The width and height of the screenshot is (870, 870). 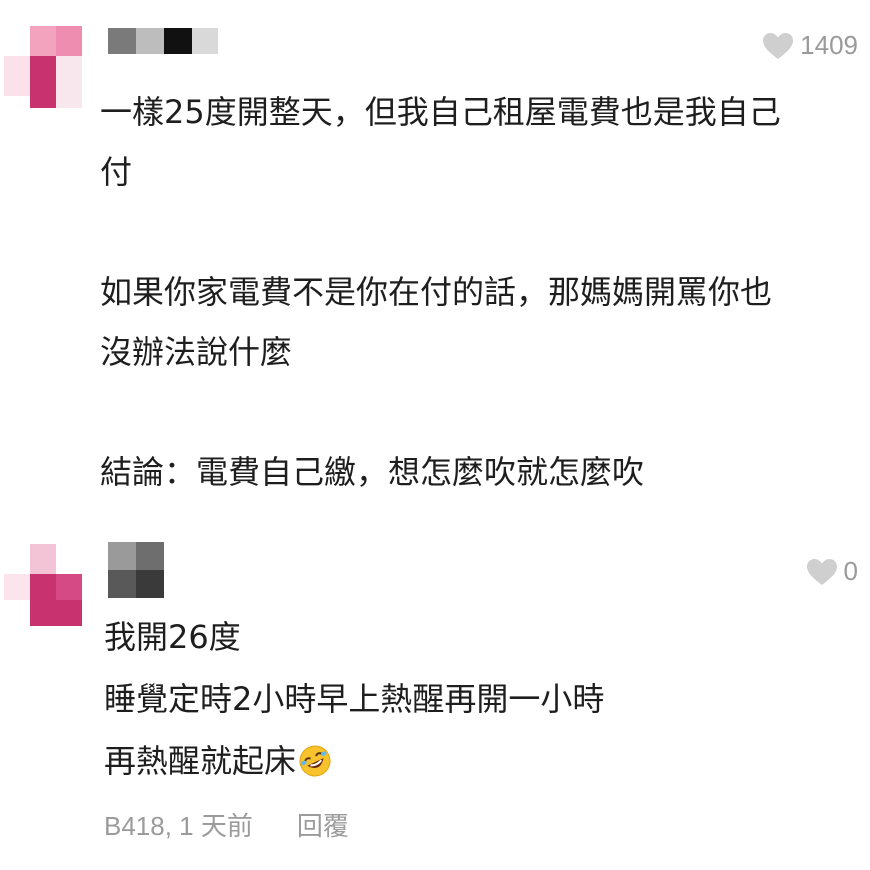 I want to click on comment-line-text: 再熱醒就起床, so click(x=200, y=761).